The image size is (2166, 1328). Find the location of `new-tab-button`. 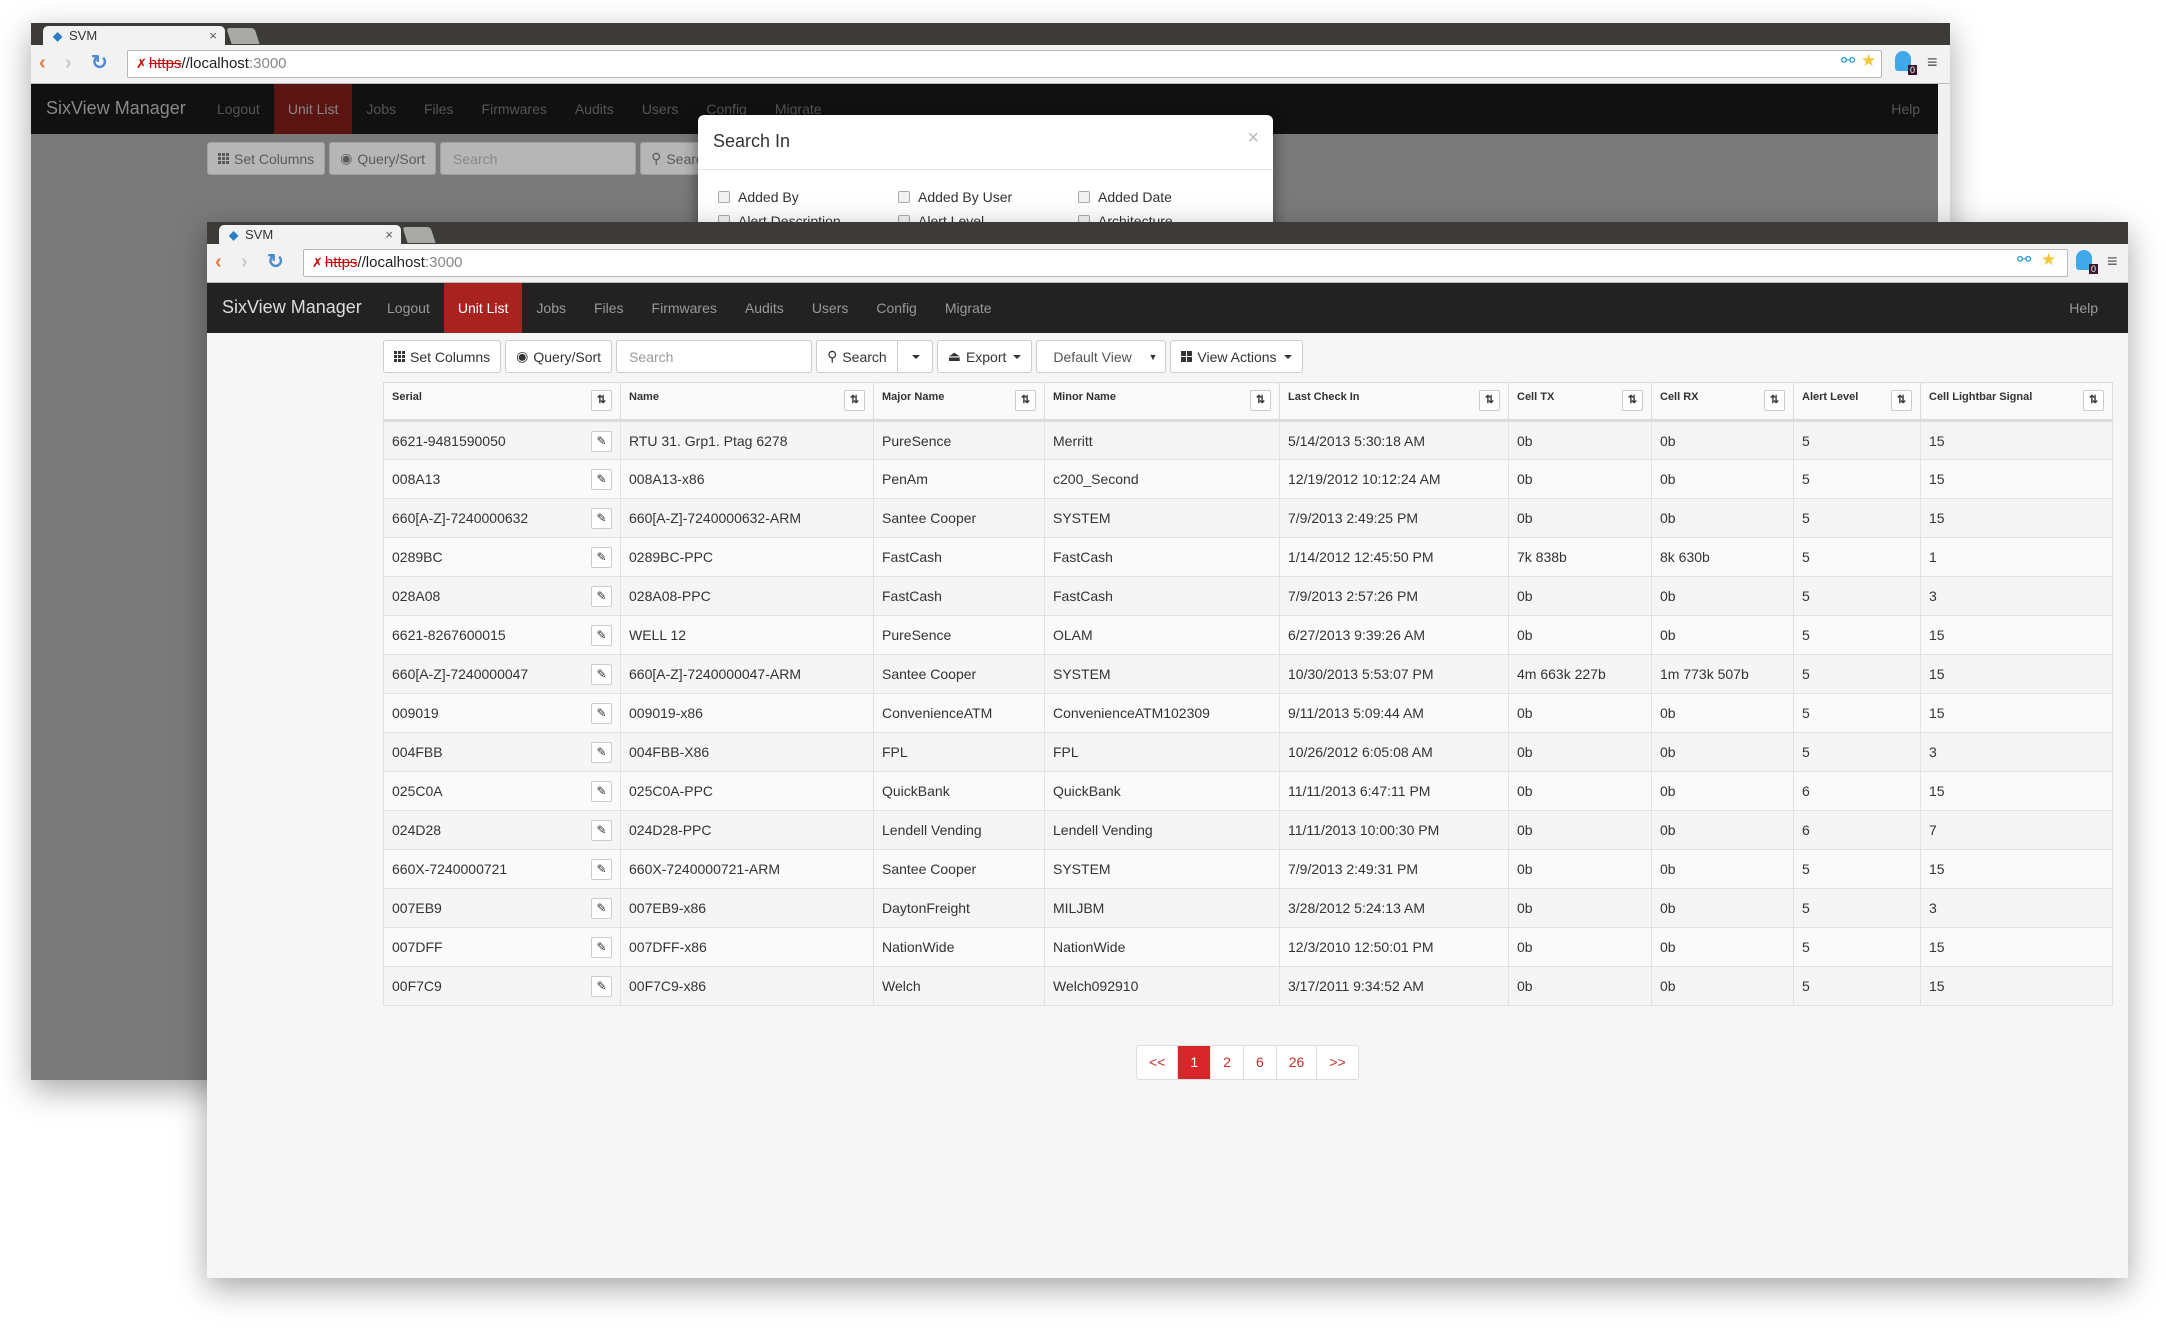

new-tab-button is located at coordinates (243, 36).